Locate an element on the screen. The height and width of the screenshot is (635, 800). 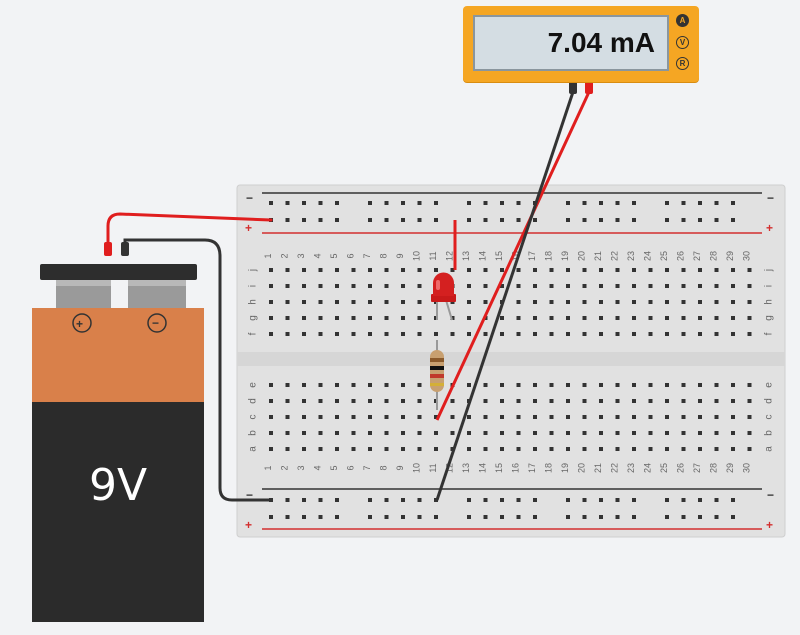
hole-f2 is located at coordinates (287, 334).